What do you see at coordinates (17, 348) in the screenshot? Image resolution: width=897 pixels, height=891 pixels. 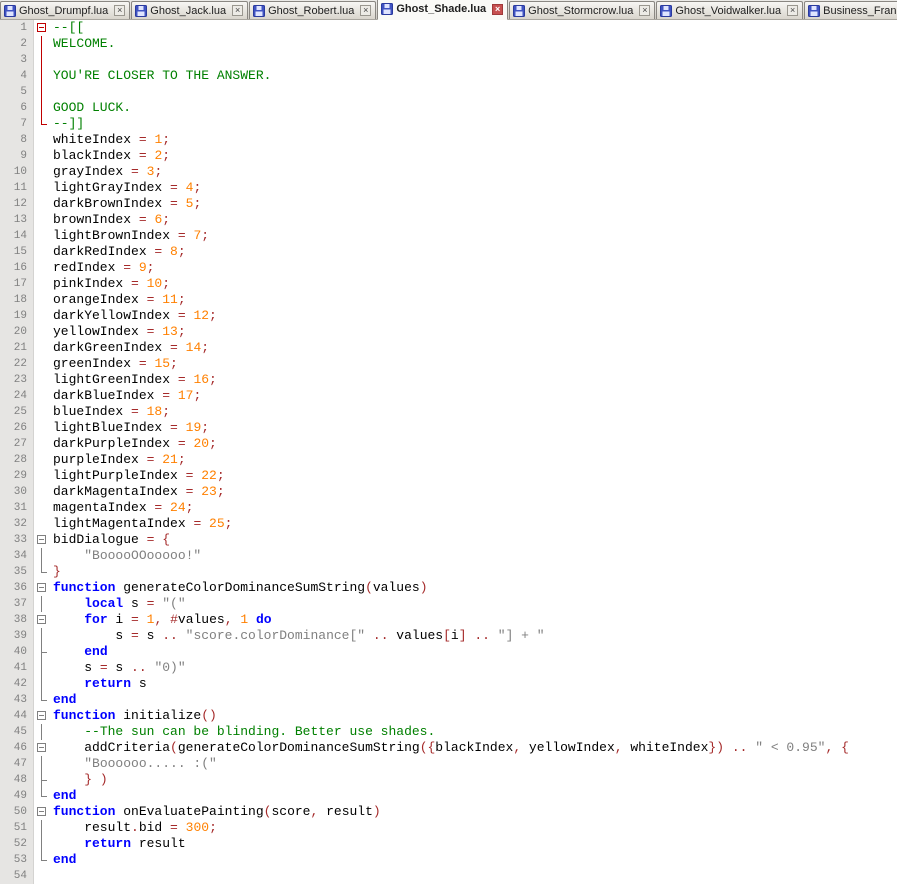 I see `line-number: 21` at bounding box center [17, 348].